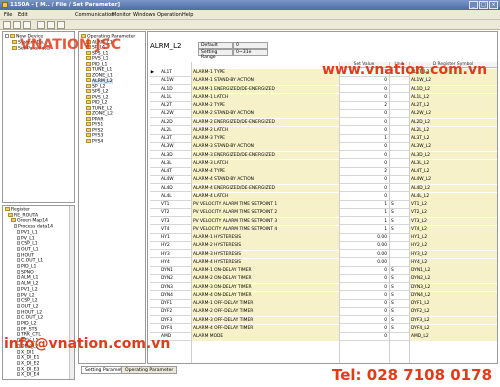 The image size is (500, 387). Describe the element at coordinates (94, 15) in the screenshot. I see `menu-communication: Communication` at that location.